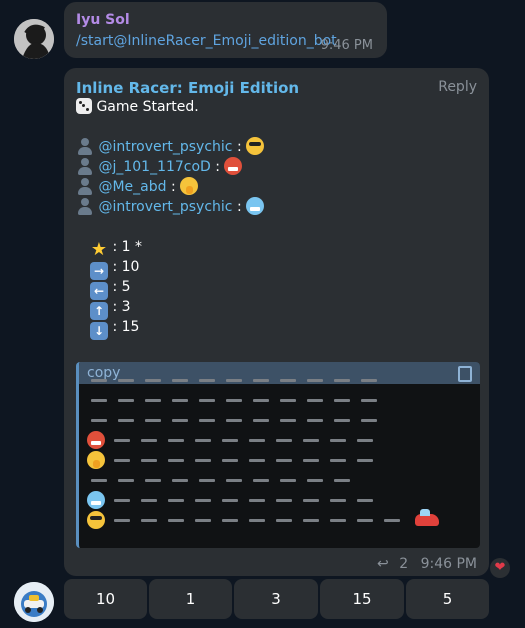 This screenshot has height=628, width=525. Describe the element at coordinates (276, 599) in the screenshot. I see `keyboard-button-3: 3` at that location.